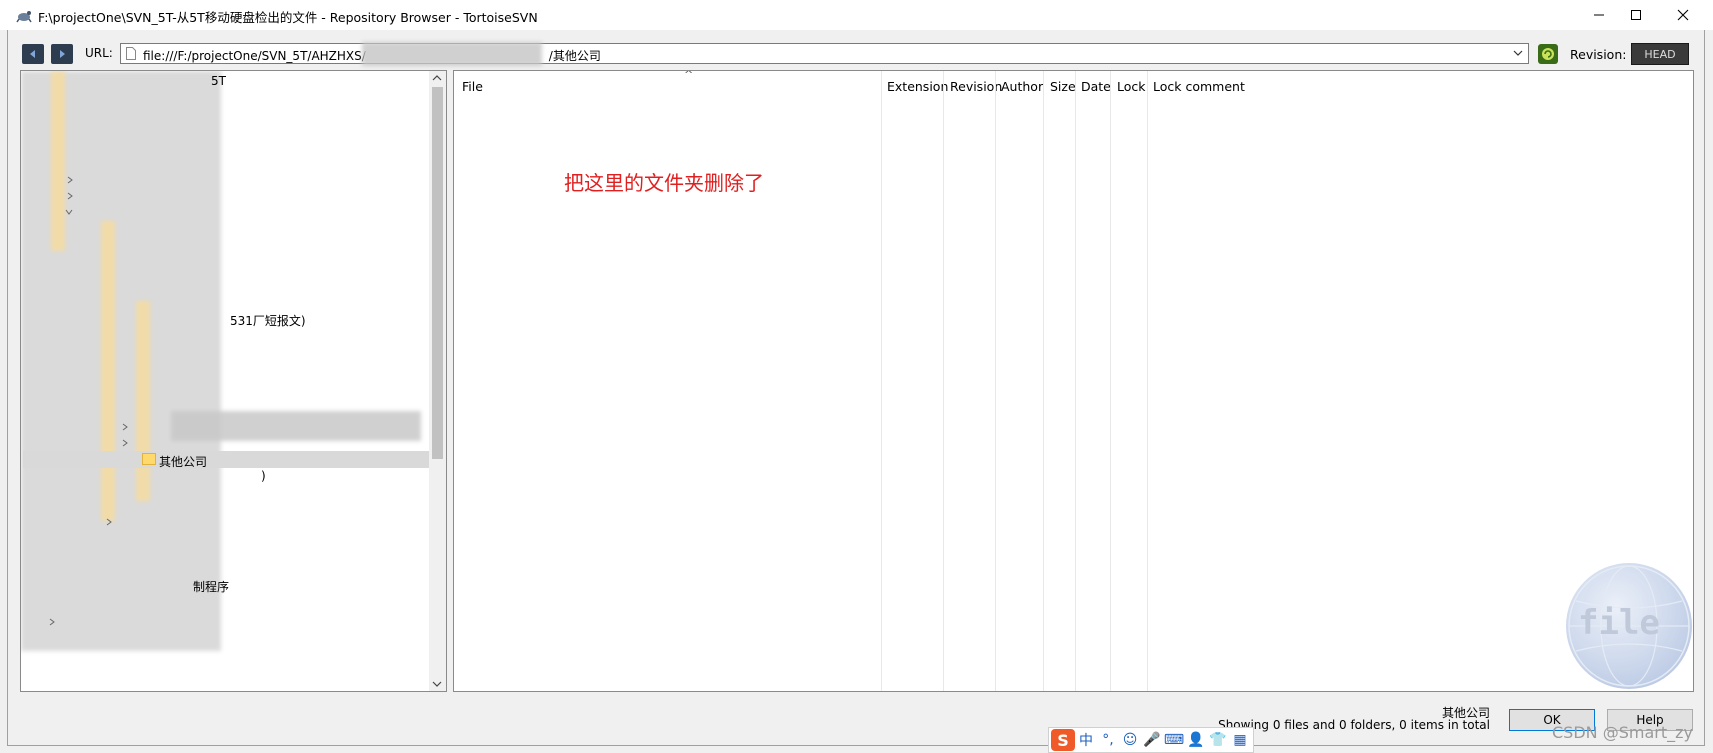  What do you see at coordinates (1622, 732) in the screenshot?
I see `csdn-credit: CSDN @Smart_zy` at bounding box center [1622, 732].